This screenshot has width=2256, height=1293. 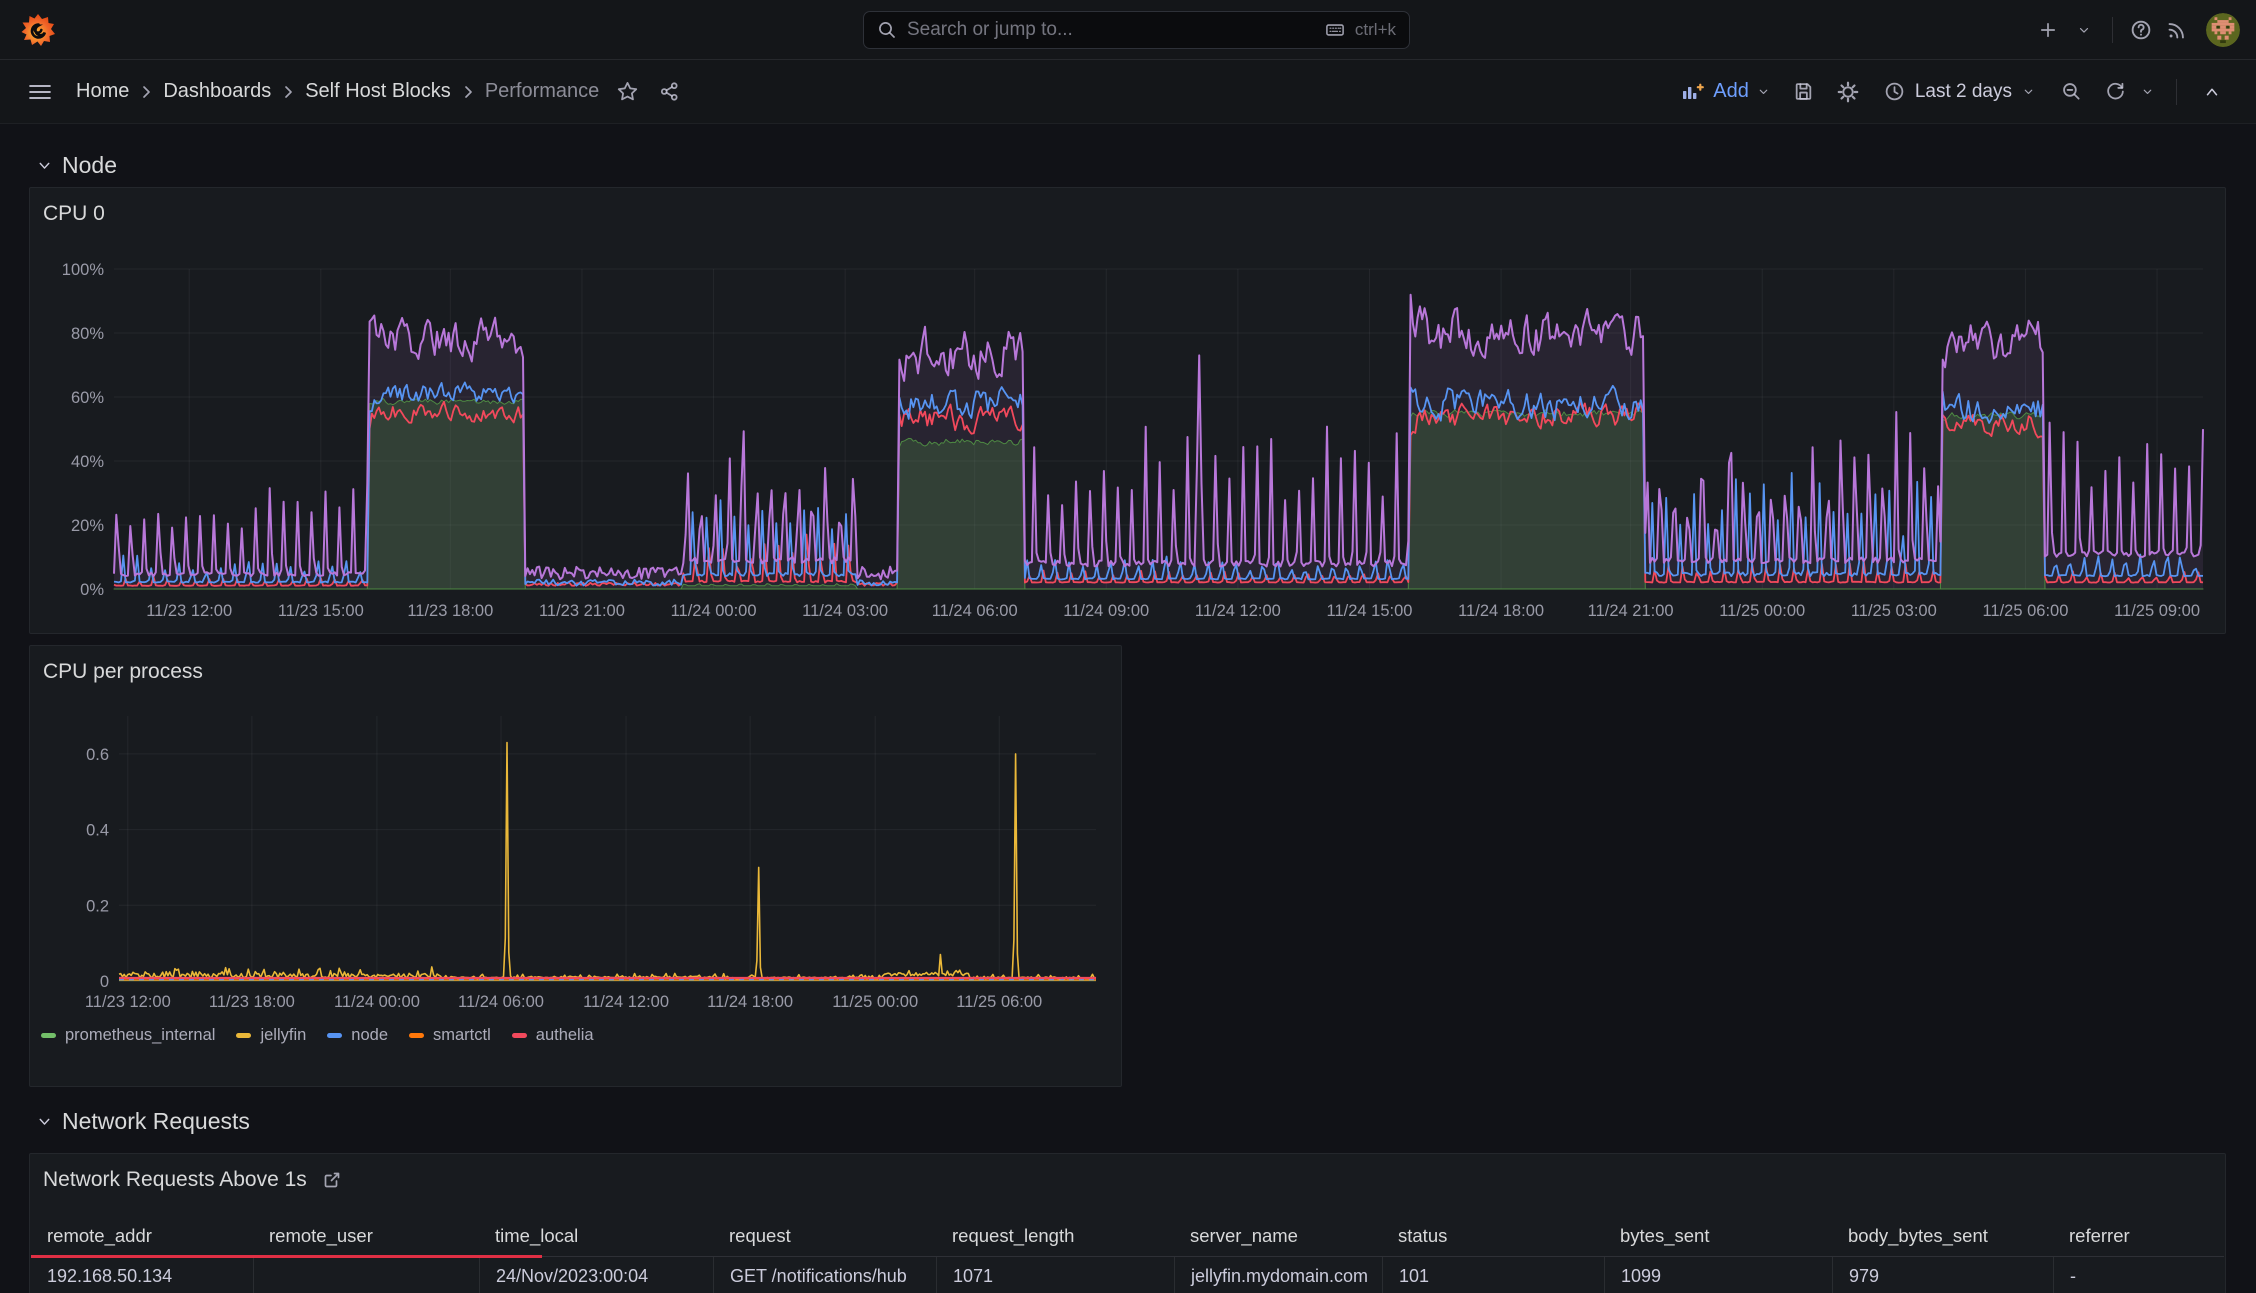 I want to click on y-axis-tick: 80%, so click(x=87, y=334).